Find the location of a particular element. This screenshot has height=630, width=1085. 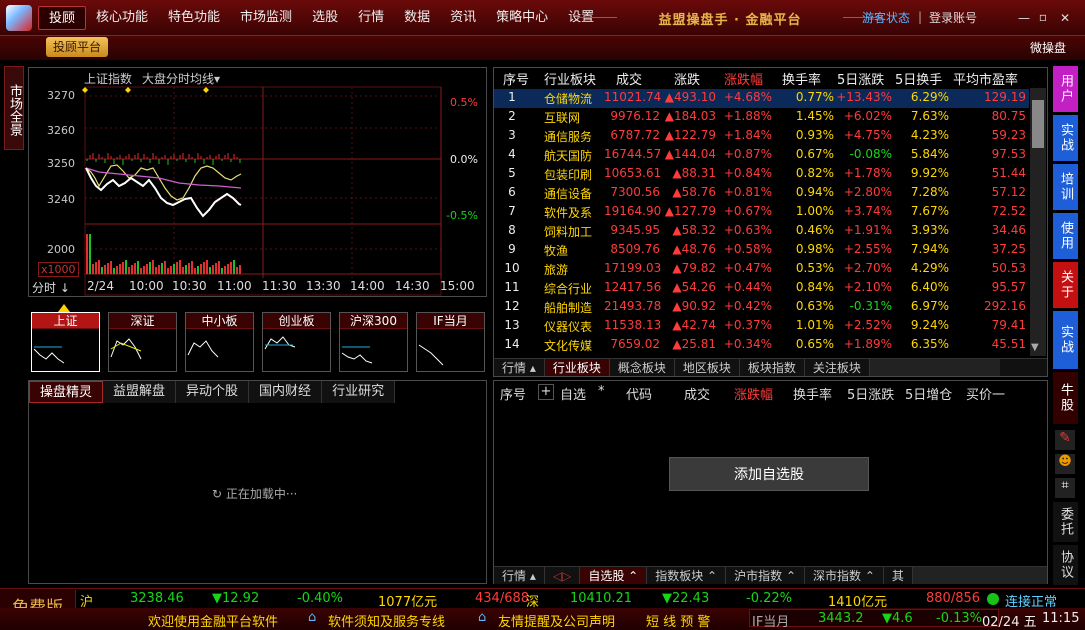

chart-indicator-dropdown: 大盘分时均线▾ is located at coordinates (181, 78).